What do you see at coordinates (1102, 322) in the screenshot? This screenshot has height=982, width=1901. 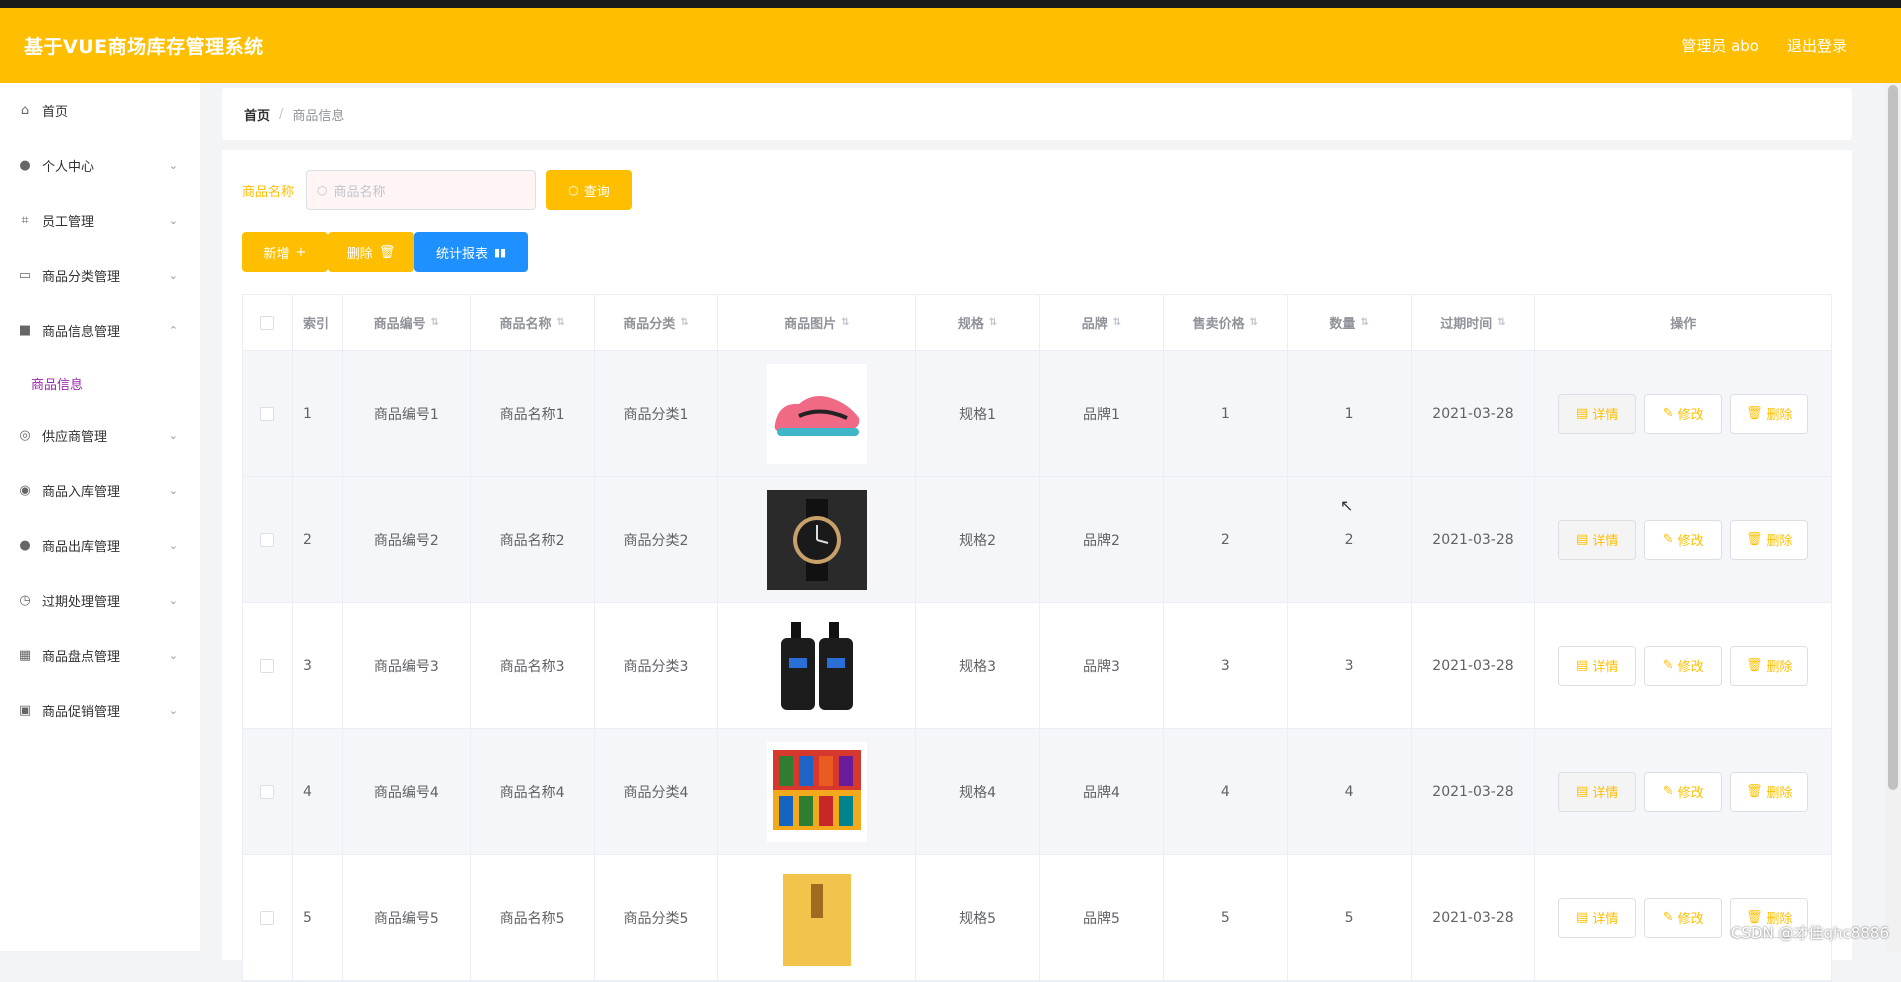 I see `col-header-brand: 品牌⇅` at bounding box center [1102, 322].